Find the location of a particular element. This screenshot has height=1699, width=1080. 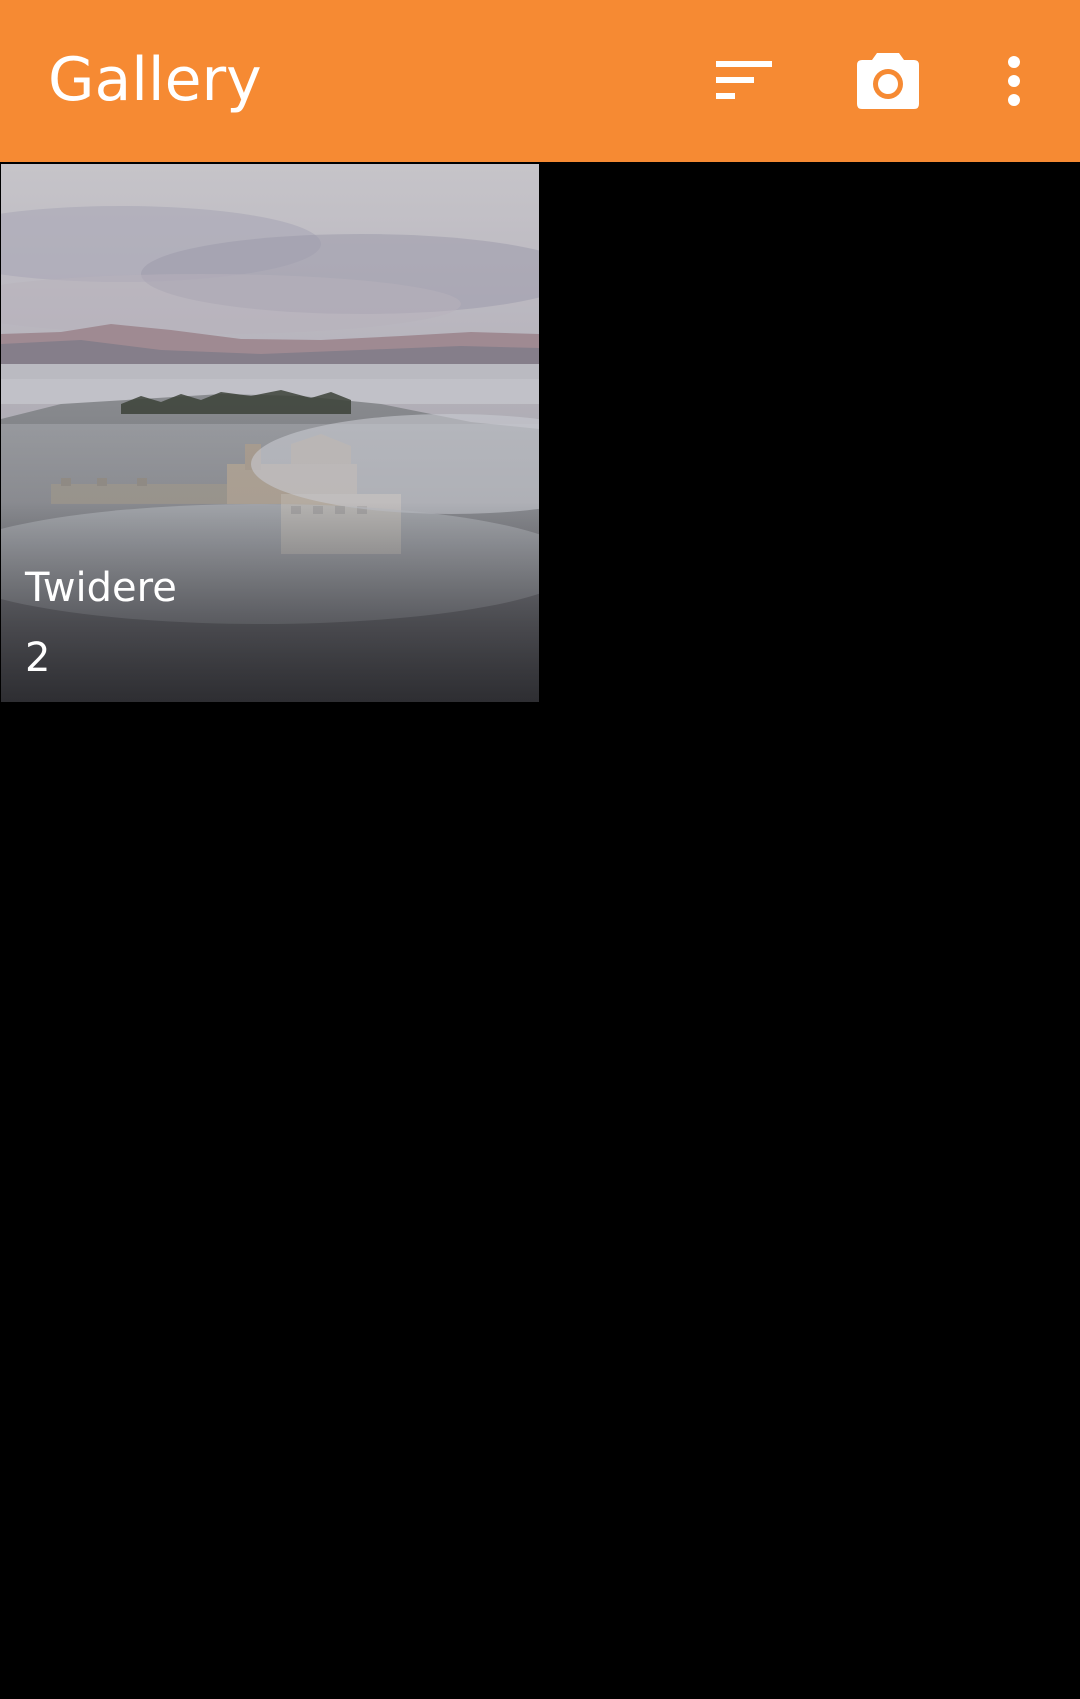

sort-icon is located at coordinates (744, 80).